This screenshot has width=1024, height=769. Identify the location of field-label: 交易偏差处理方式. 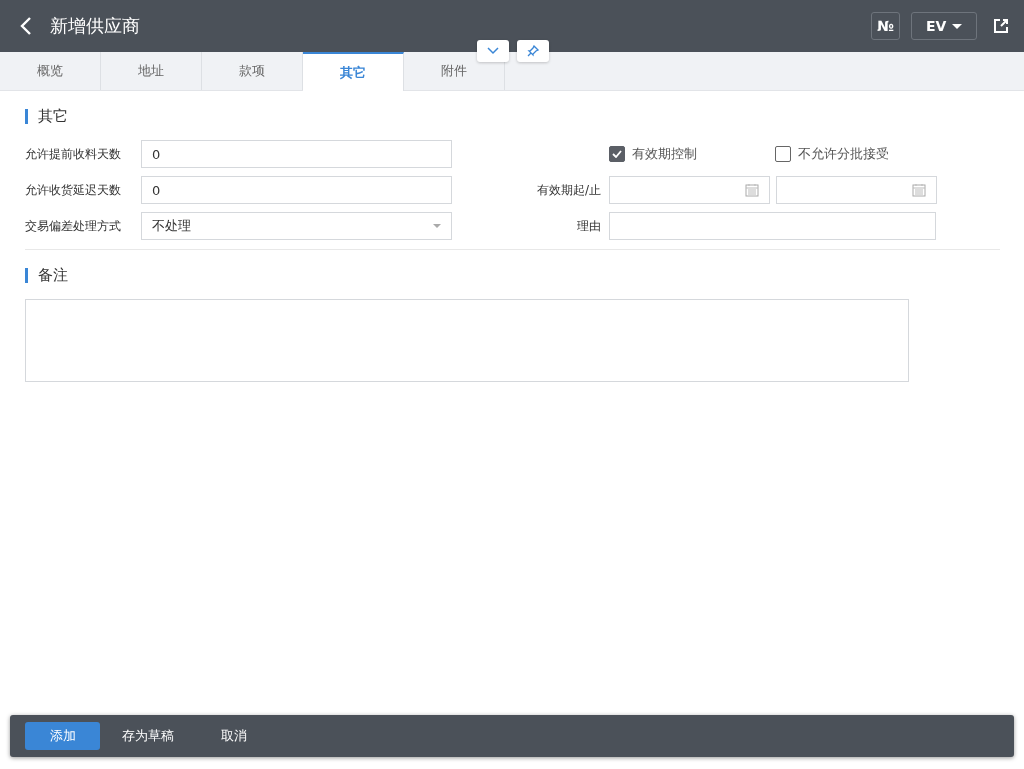
(73, 226).